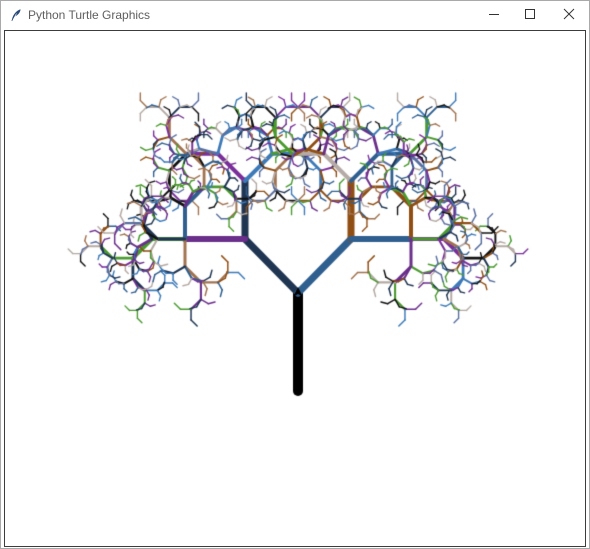 The width and height of the screenshot is (590, 549). I want to click on close-button, so click(569, 15).